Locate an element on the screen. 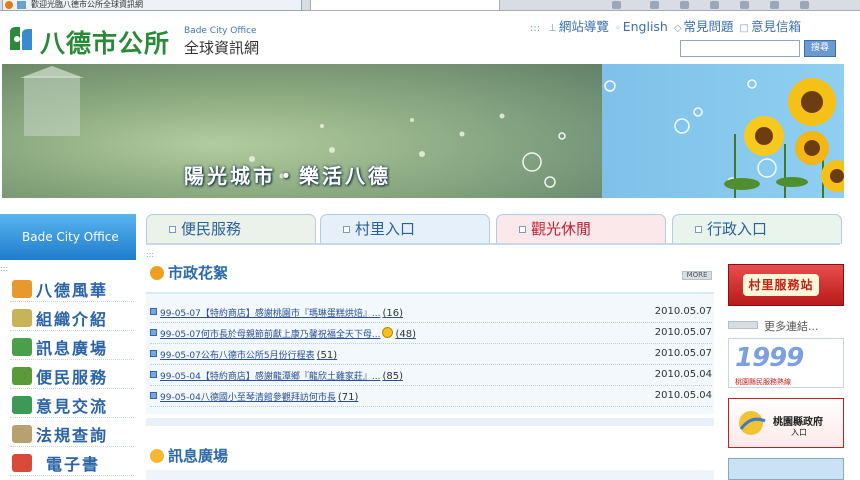  hotline-1999-logo: 1999 is located at coordinates (769, 358).